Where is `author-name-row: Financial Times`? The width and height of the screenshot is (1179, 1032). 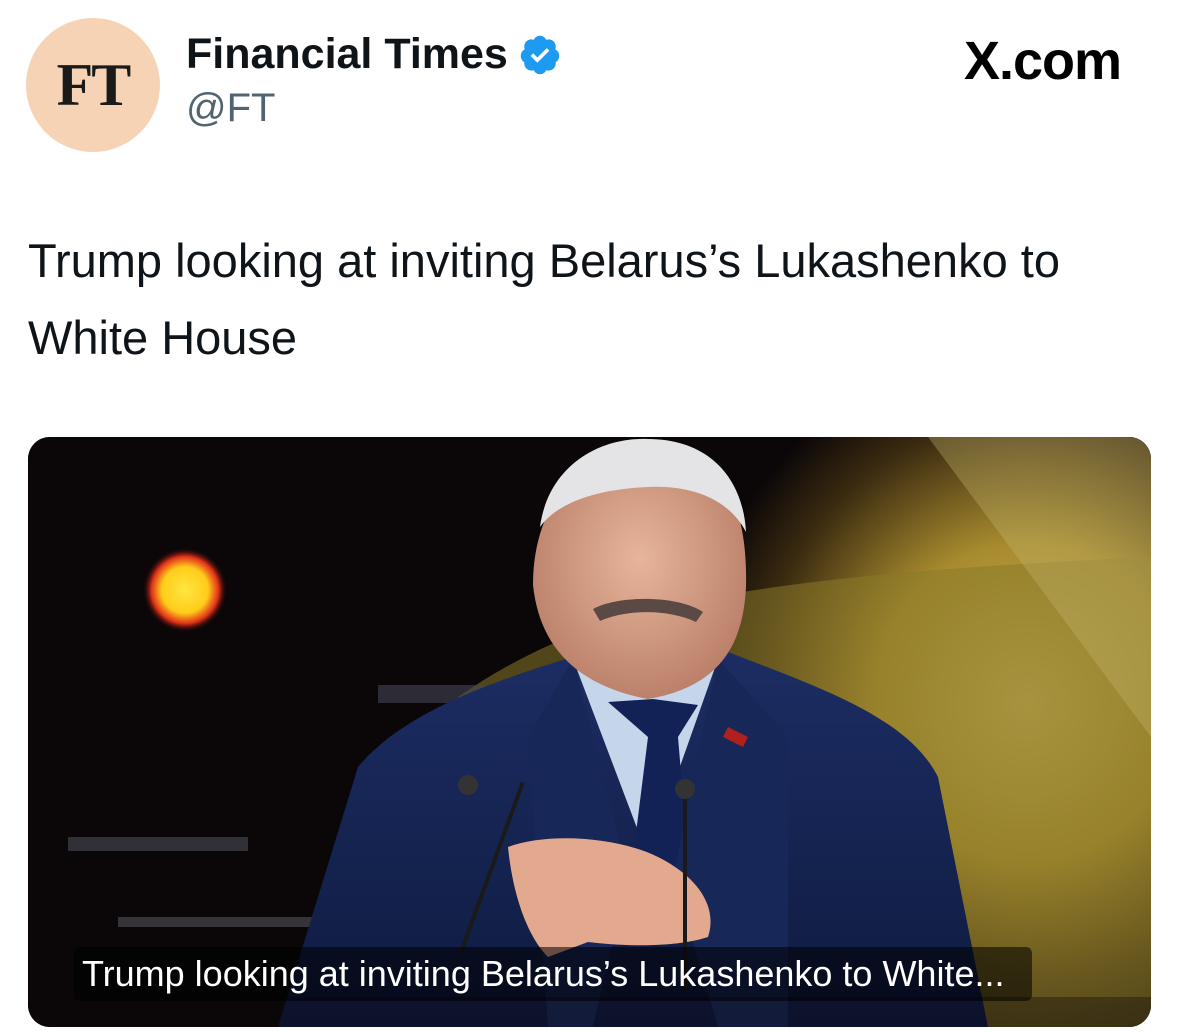
author-name-row: Financial Times is located at coordinates (374, 54).